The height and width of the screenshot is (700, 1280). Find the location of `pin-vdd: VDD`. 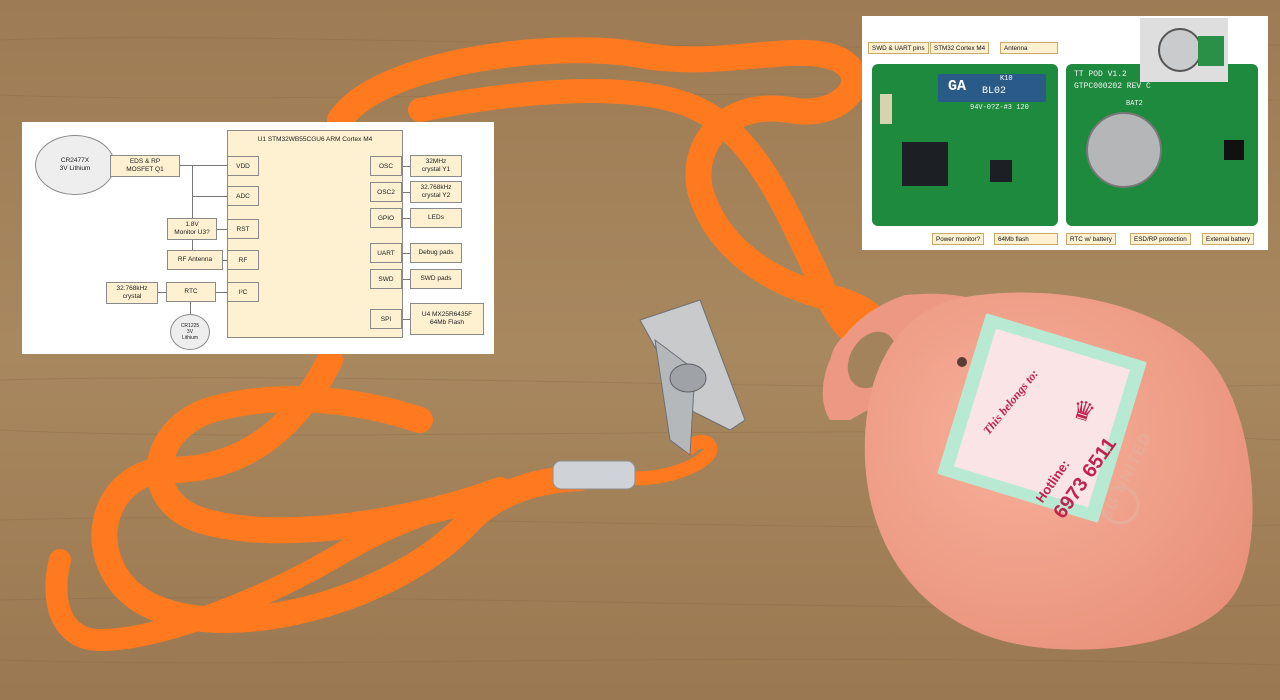

pin-vdd: VDD is located at coordinates (243, 166).